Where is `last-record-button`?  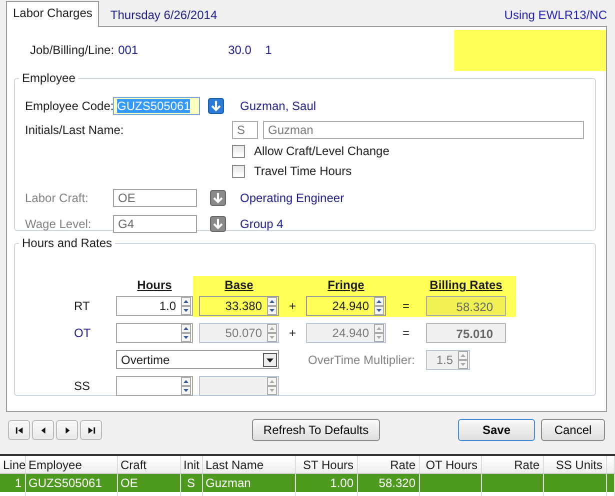 last-record-button is located at coordinates (91, 430).